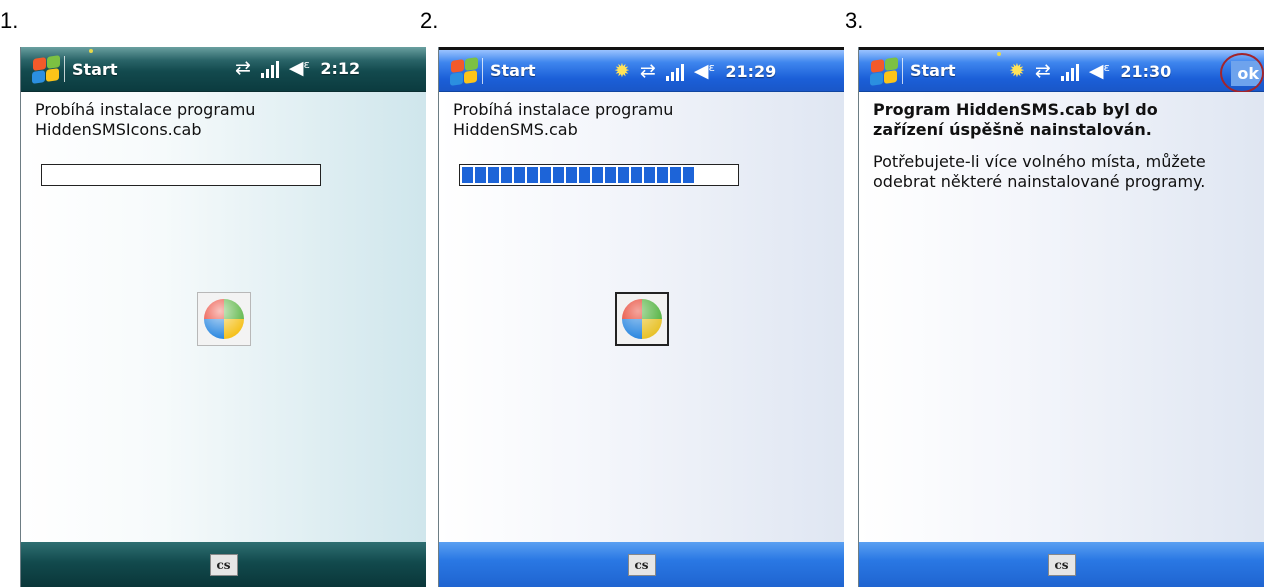 The image size is (1264, 587). I want to click on clock: 21:30, so click(1145, 71).